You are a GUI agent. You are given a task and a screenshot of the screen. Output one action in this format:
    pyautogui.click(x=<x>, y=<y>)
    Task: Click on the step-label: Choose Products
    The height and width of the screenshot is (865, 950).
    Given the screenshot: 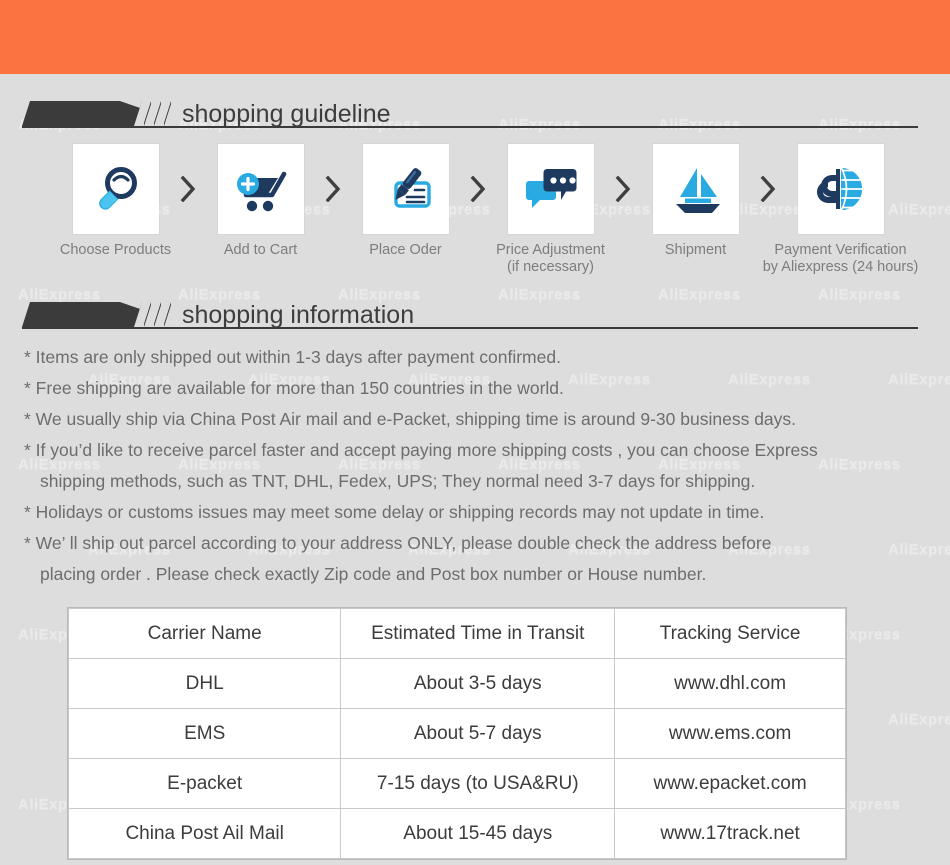 What is the action you would take?
    pyautogui.click(x=115, y=250)
    